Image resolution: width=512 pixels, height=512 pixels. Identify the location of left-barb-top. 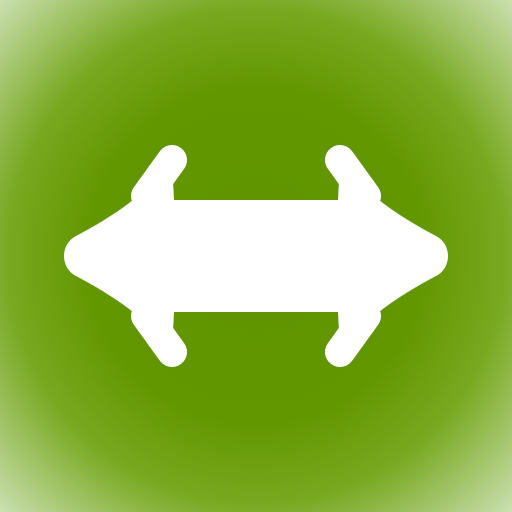
(159, 178).